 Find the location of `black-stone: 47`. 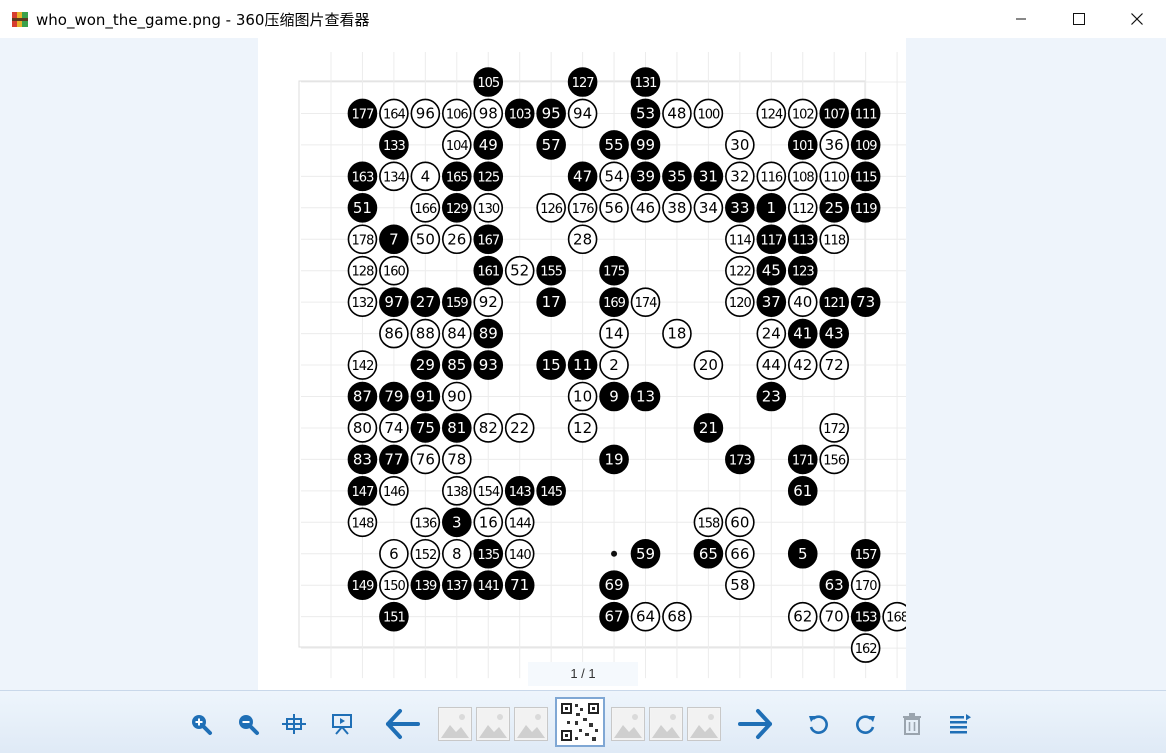

black-stone: 47 is located at coordinates (582, 176).